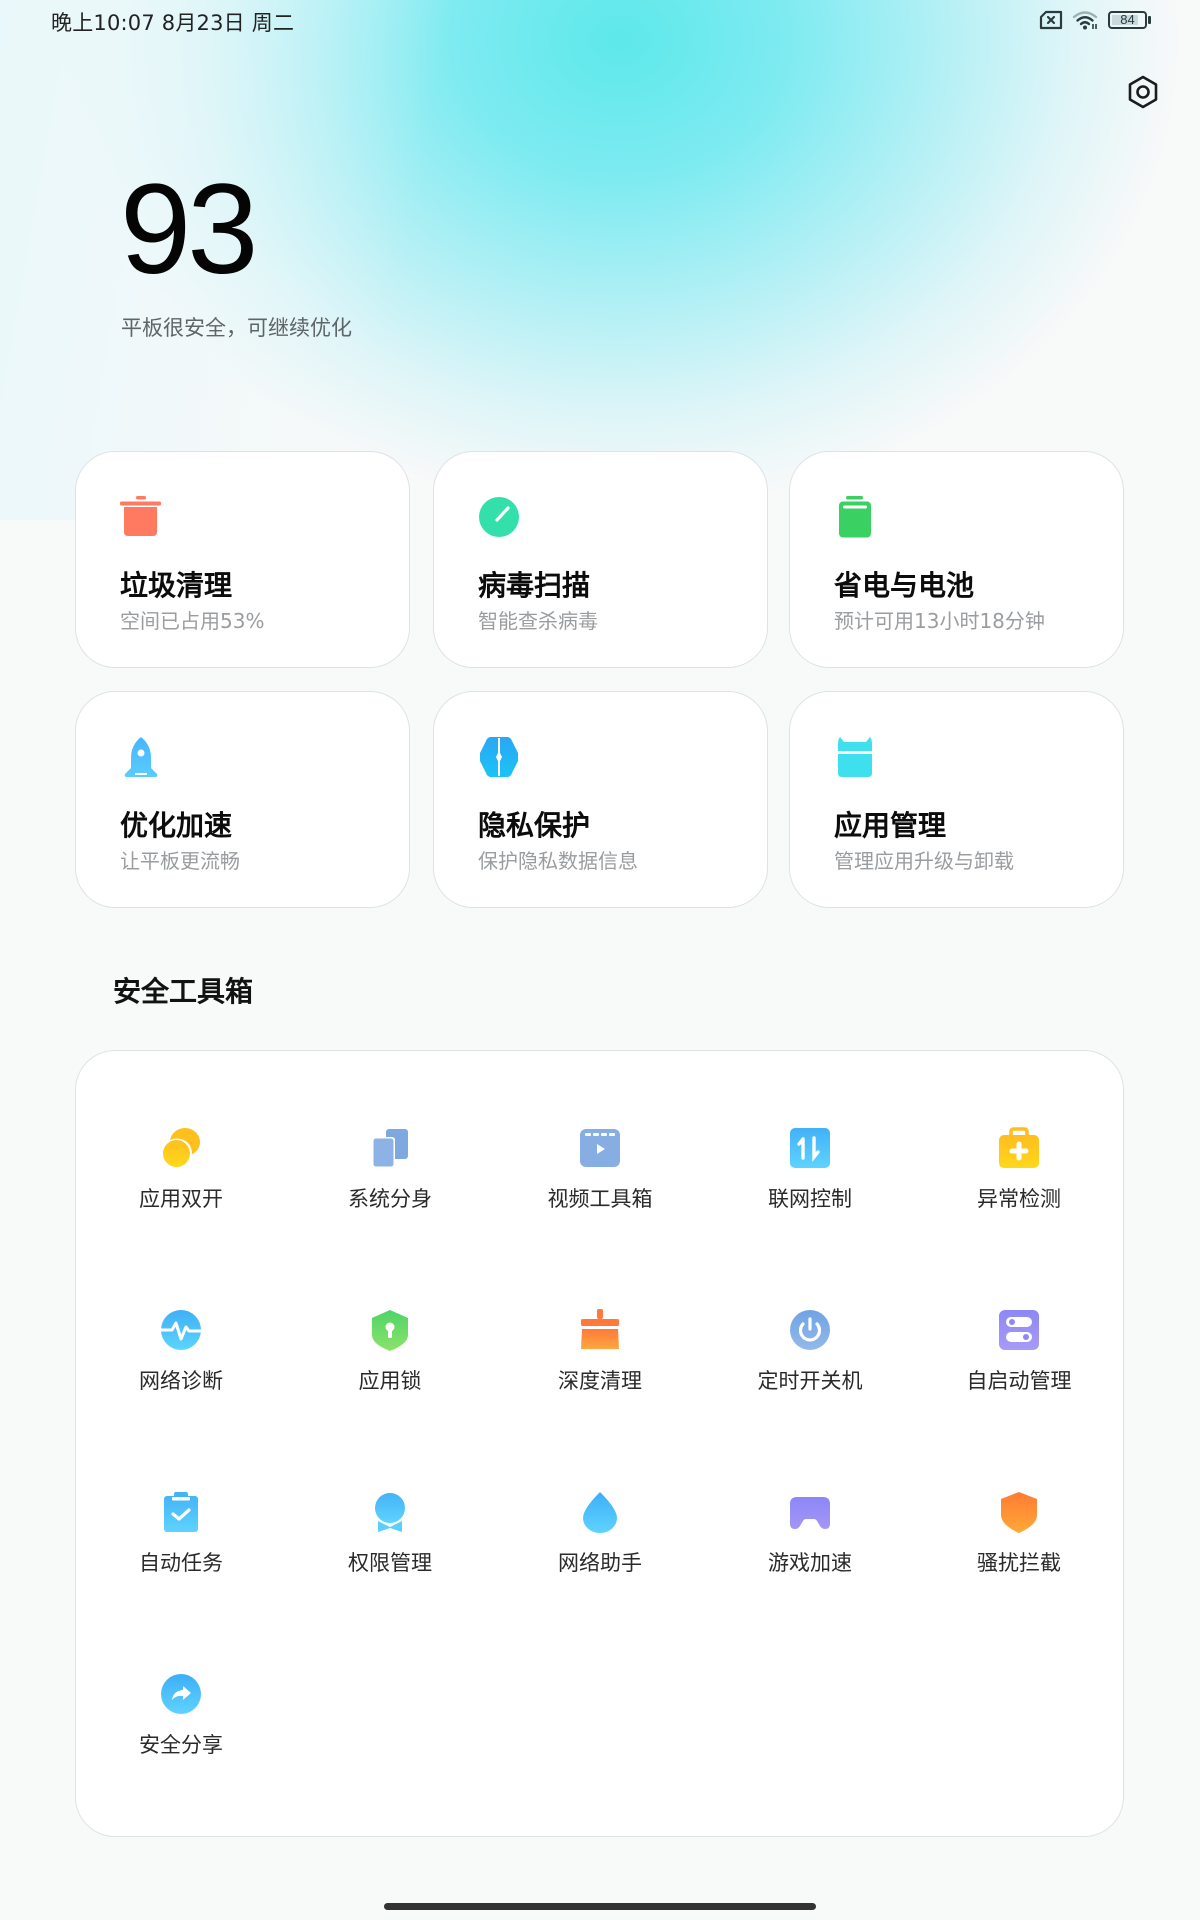 This screenshot has height=1920, width=1200. What do you see at coordinates (810, 1381) in the screenshot?
I see `tool-label: 定时开关机` at bounding box center [810, 1381].